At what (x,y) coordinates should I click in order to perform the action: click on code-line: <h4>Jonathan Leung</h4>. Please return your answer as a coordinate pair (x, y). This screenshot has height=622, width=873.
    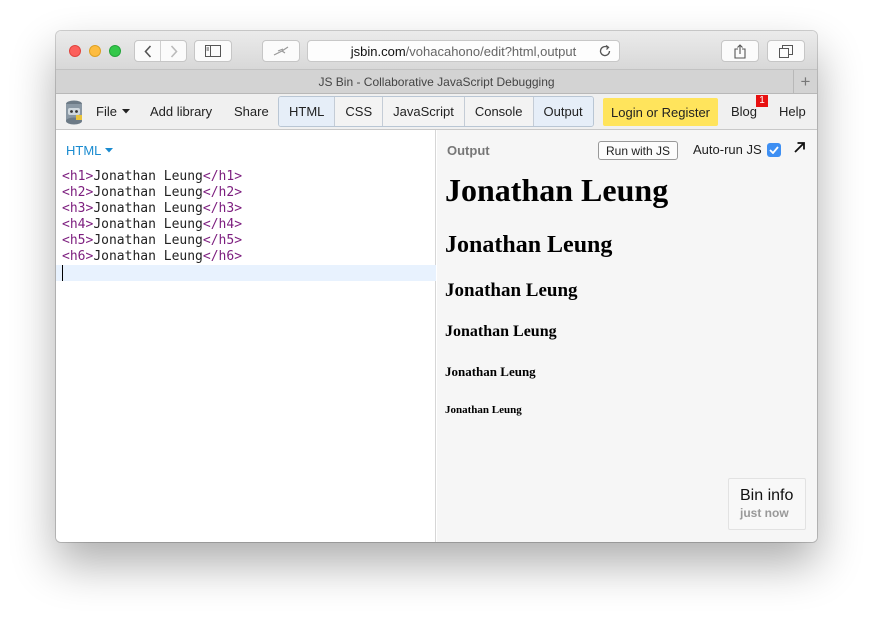
    Looking at the image, I should click on (152, 224).